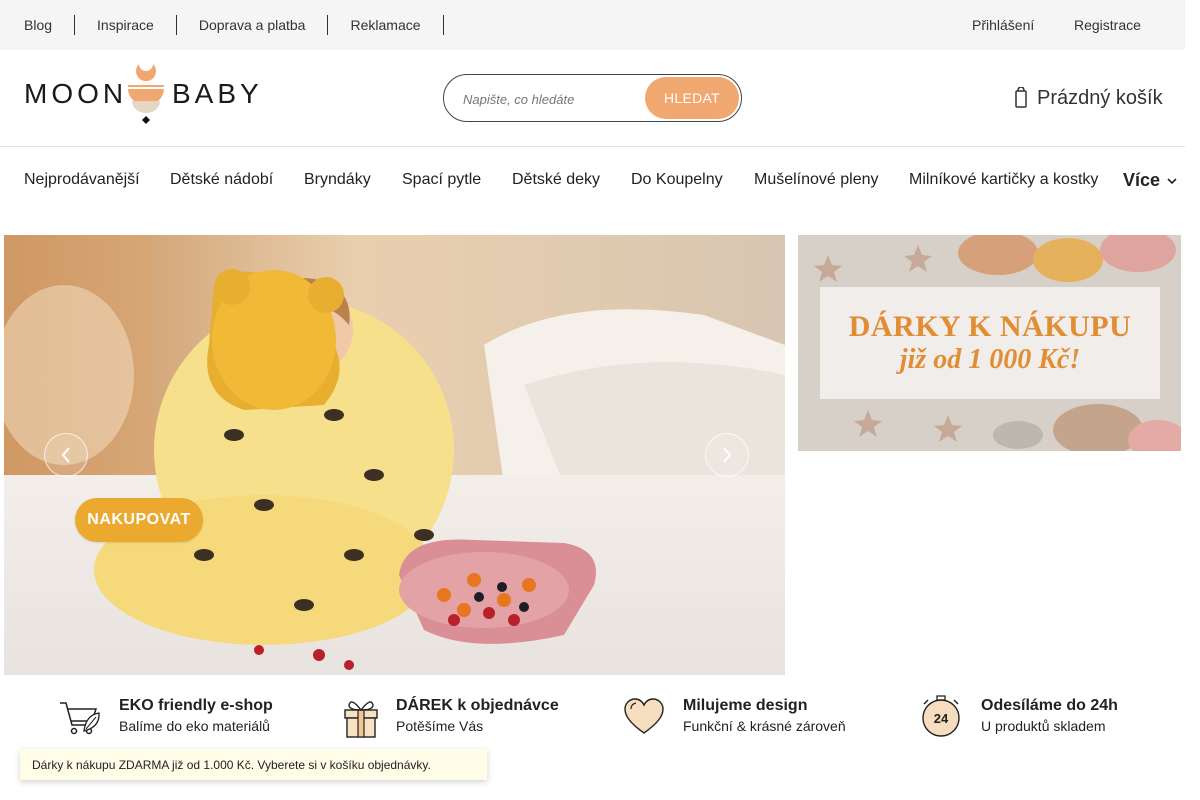  Describe the element at coordinates (196, 705) in the screenshot. I see `feature-title: EKO friendly e-shop` at that location.